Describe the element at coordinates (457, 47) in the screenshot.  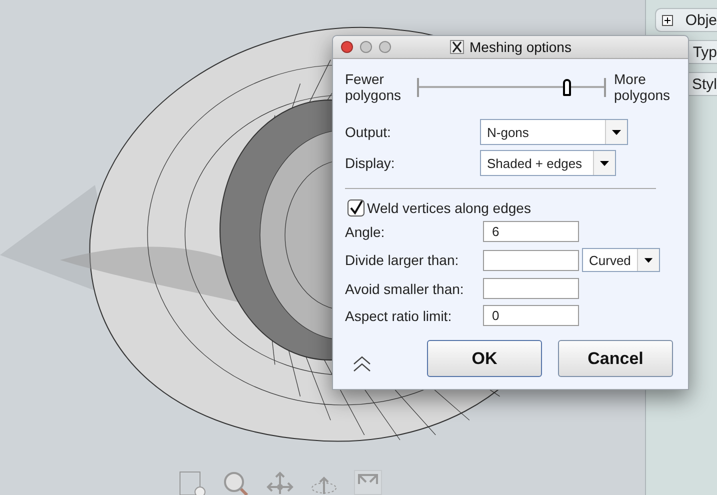
I see `app-icon` at that location.